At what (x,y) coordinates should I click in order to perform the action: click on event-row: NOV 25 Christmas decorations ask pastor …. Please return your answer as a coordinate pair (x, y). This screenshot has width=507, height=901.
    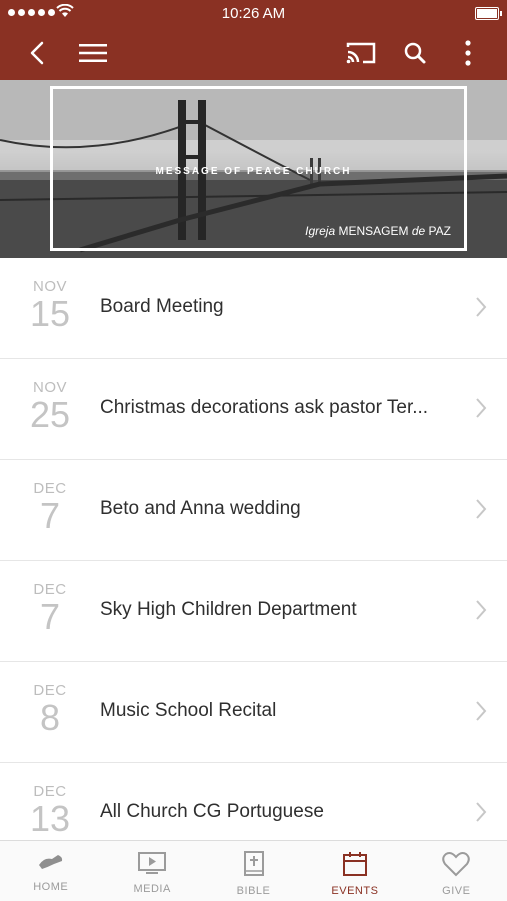
    Looking at the image, I should click on (253, 409).